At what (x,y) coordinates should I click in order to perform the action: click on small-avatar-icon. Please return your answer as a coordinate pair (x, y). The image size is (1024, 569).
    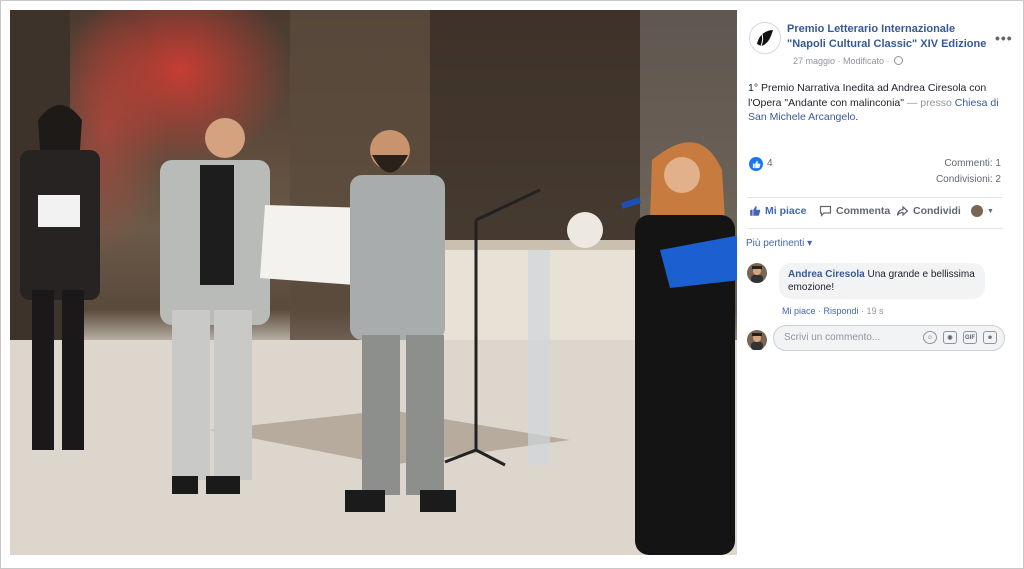
    Looking at the image, I should click on (977, 211).